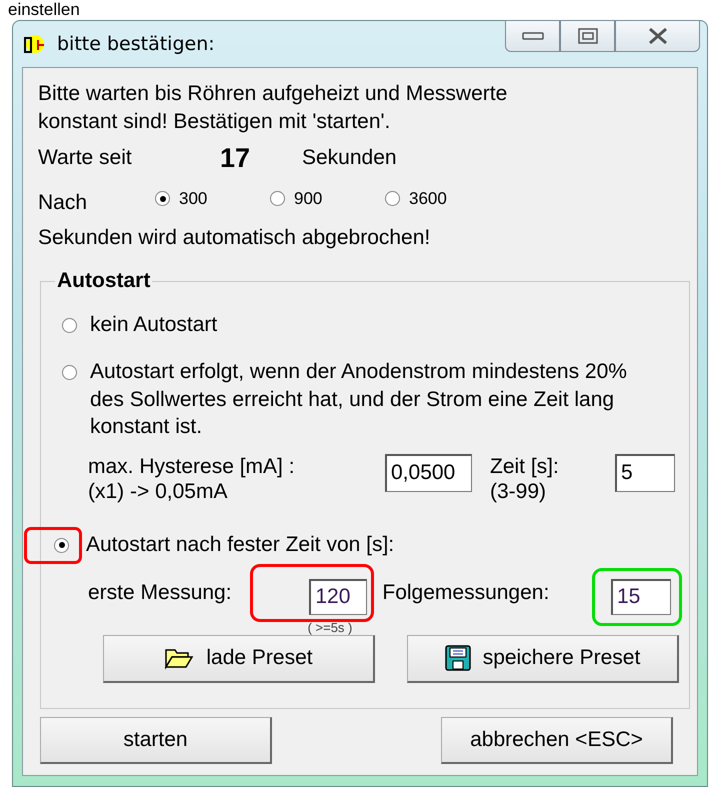 This screenshot has width=715, height=787. Describe the element at coordinates (239, 658) in the screenshot. I see `load-preset-button: lade Preset` at that location.